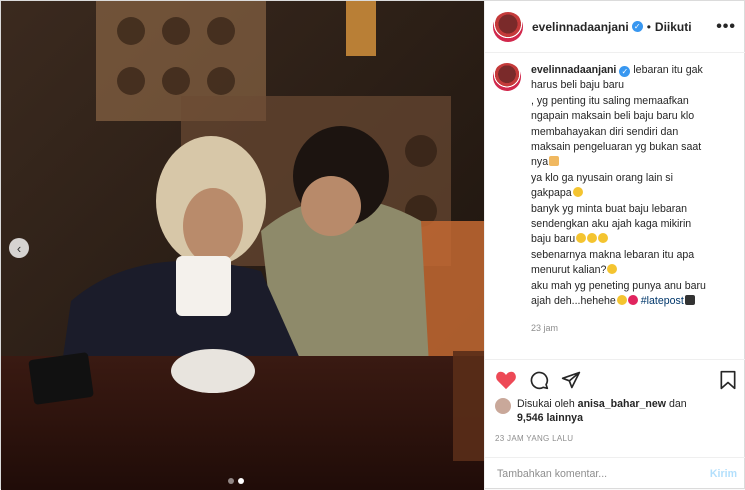 The width and height of the screenshot is (745, 490). I want to click on likes-prefix: Disukai oleh, so click(546, 404).